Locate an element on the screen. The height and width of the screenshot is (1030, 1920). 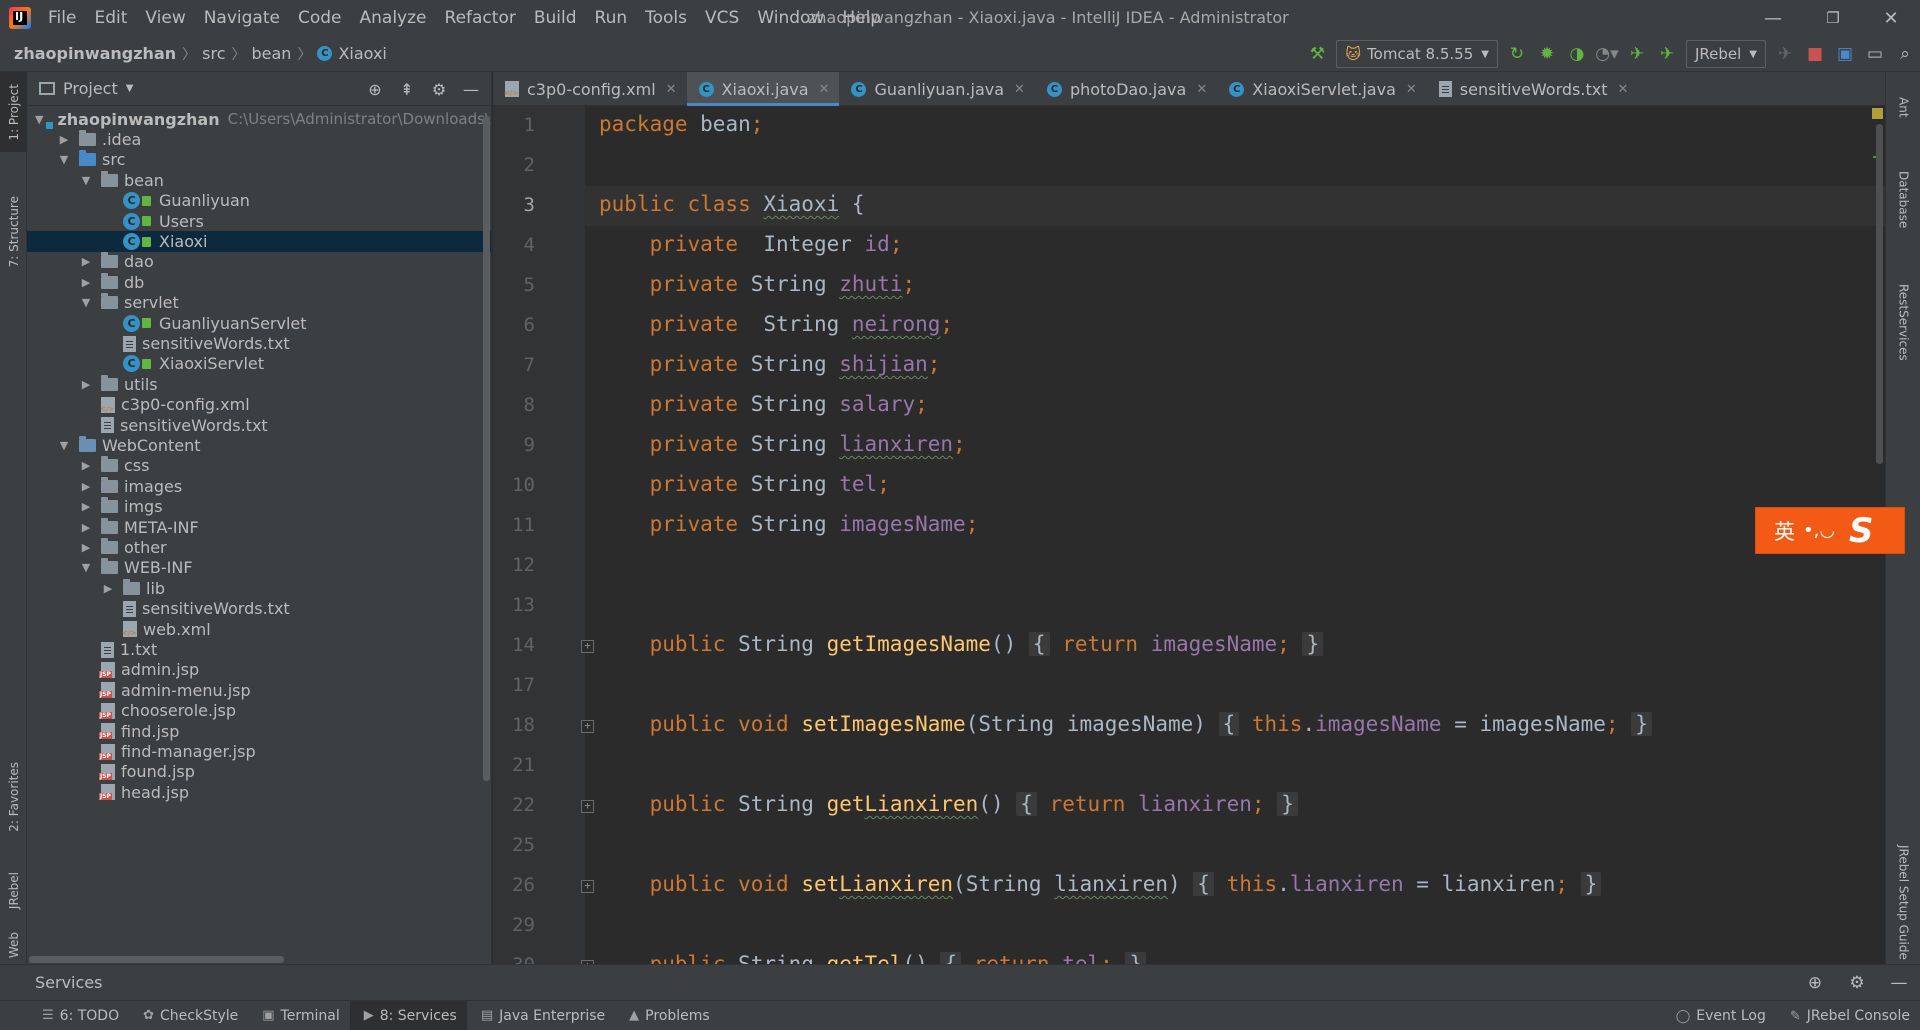
run-config-select: 🐱 Tomcat 8.5.55 ▼ is located at coordinates (1417, 54).